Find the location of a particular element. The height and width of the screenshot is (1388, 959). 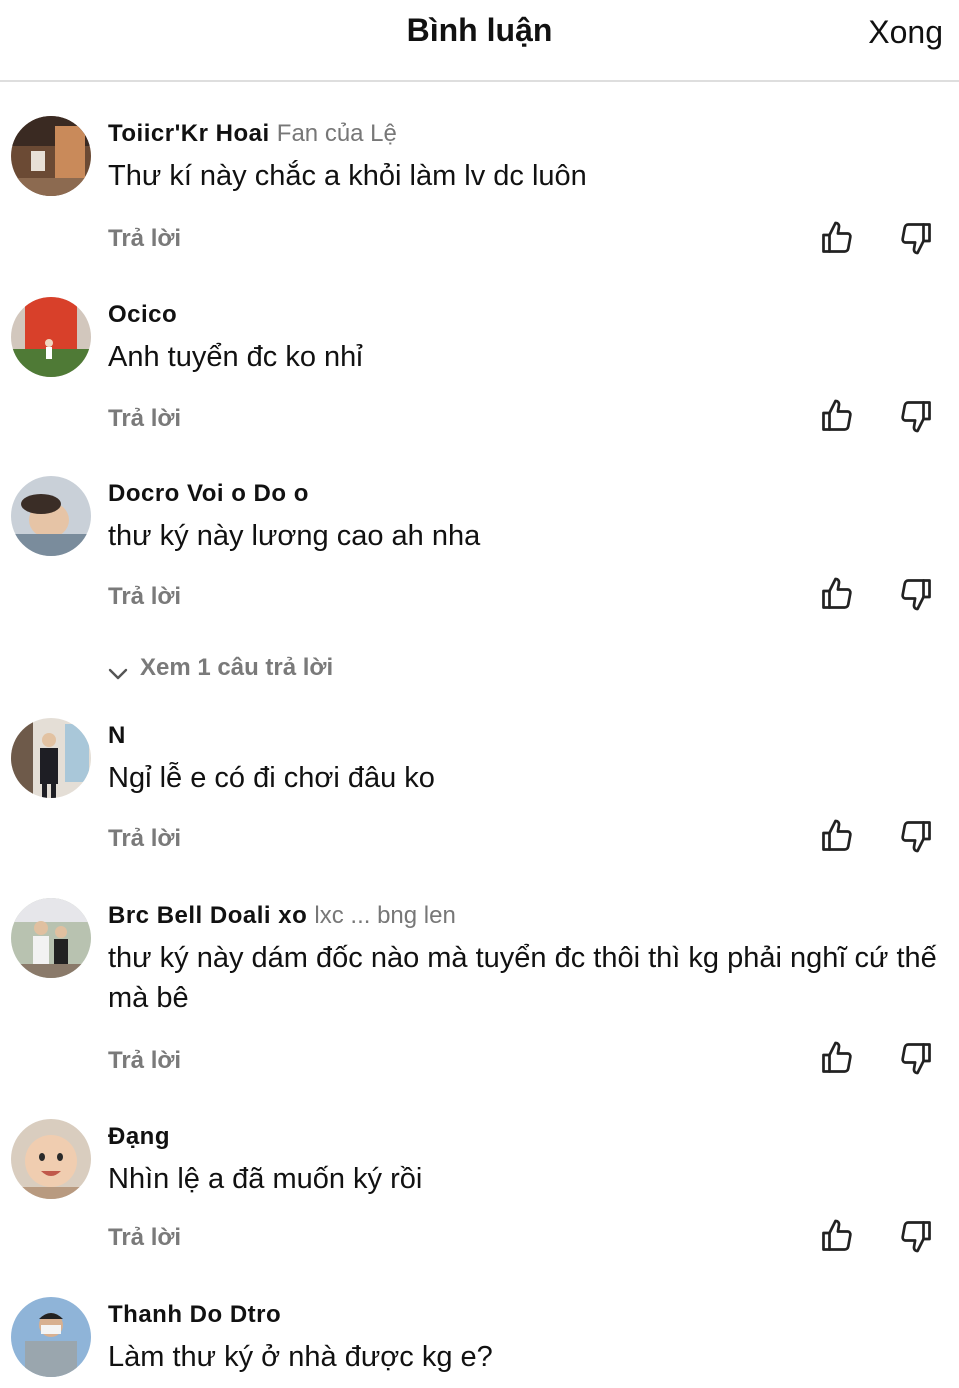

comment-text: Anh tuyển đc ko nhỉ is located at coordinates (235, 357).